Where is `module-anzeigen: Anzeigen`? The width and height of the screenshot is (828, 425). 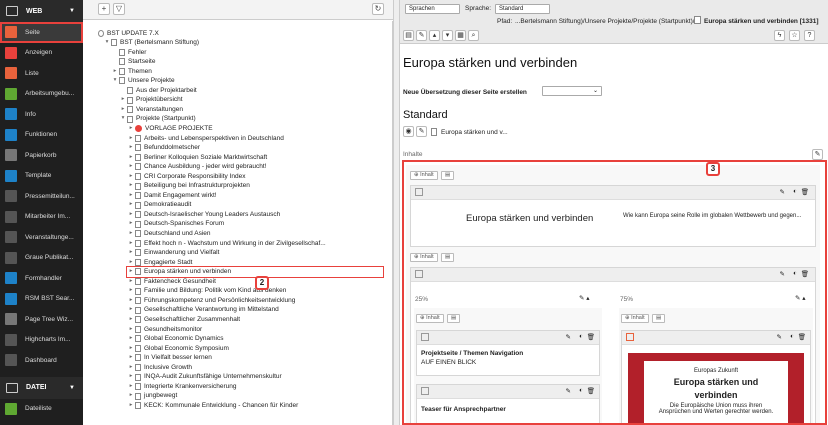 module-anzeigen: Anzeigen is located at coordinates (41, 53).